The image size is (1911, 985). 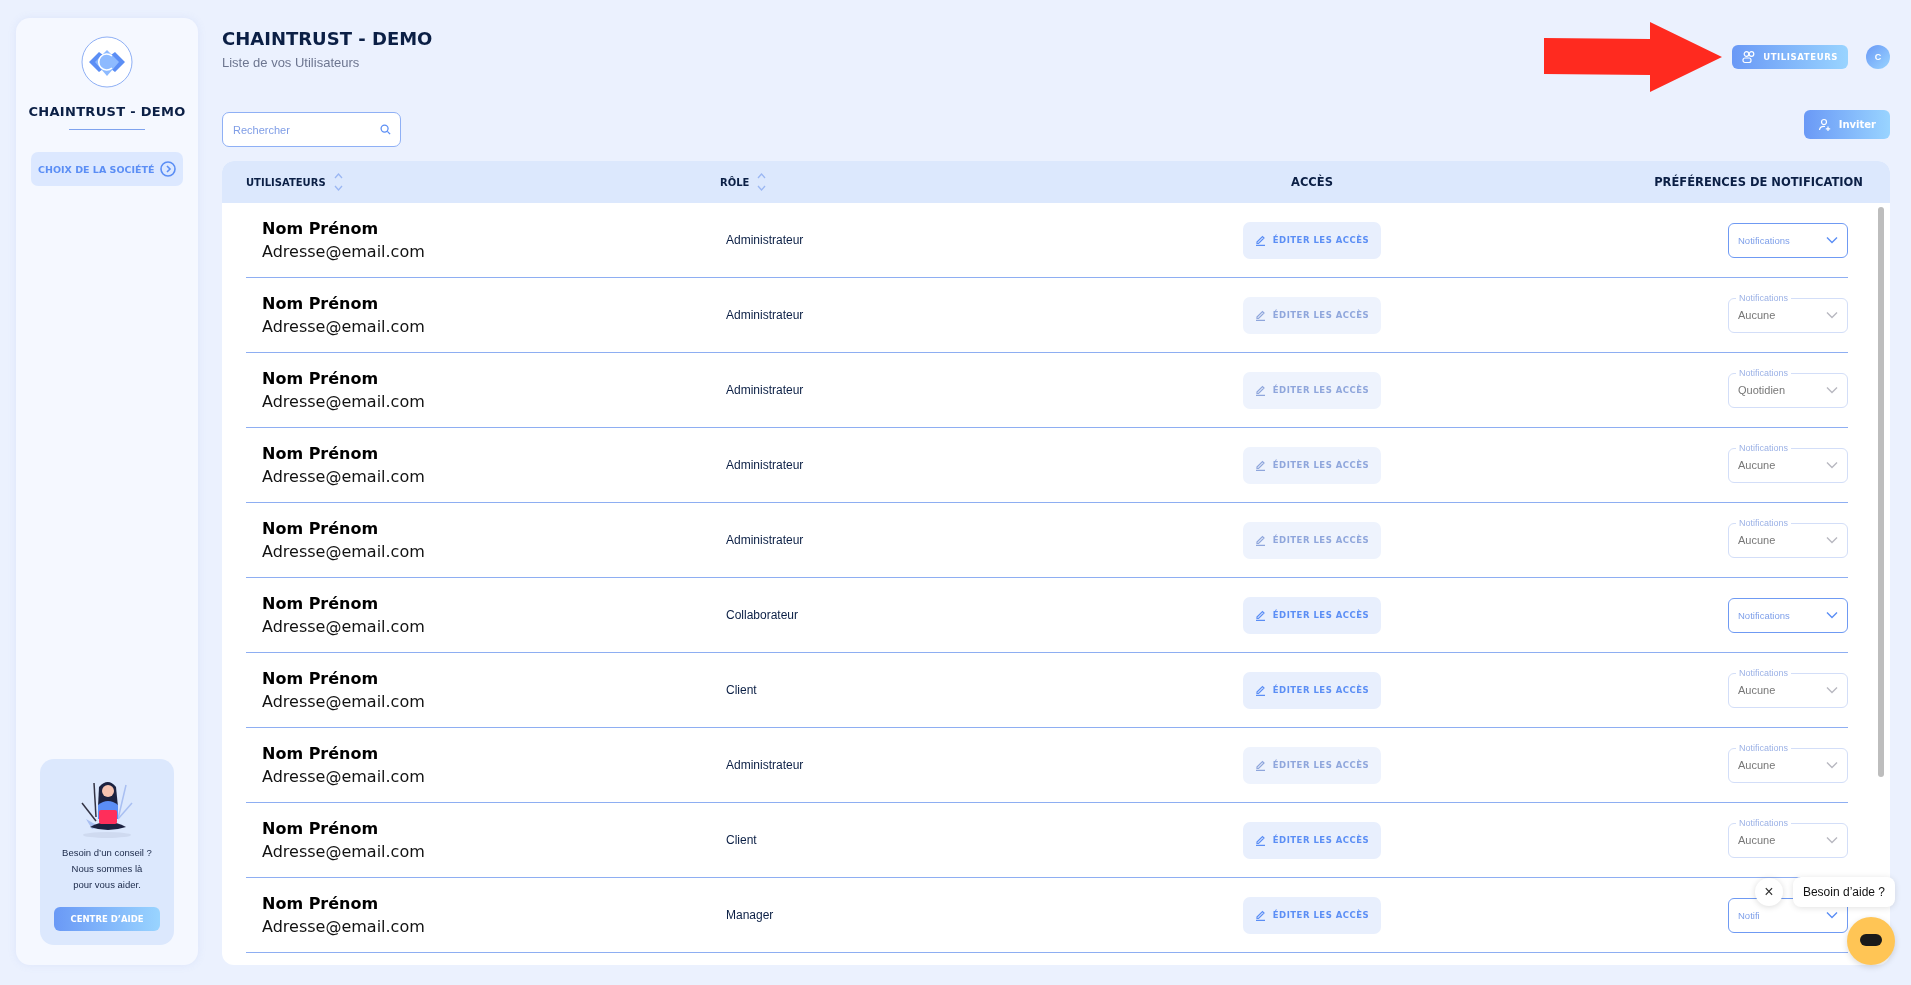 I want to click on column-header: RÔLE, so click(x=735, y=182).